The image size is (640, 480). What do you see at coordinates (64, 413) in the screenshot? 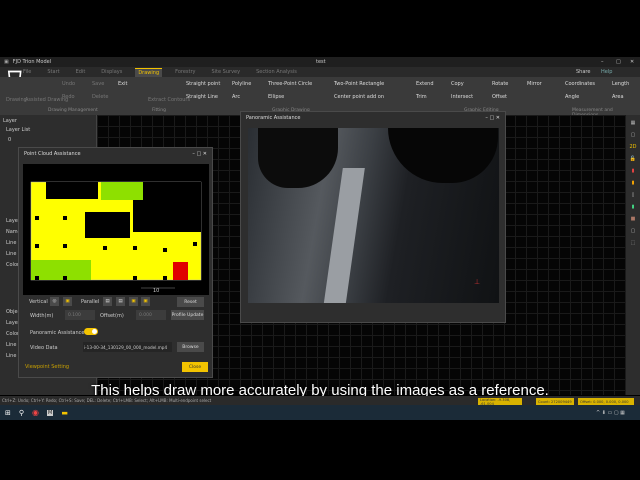
I see `file-explorer-icon: ▬` at bounding box center [64, 413].